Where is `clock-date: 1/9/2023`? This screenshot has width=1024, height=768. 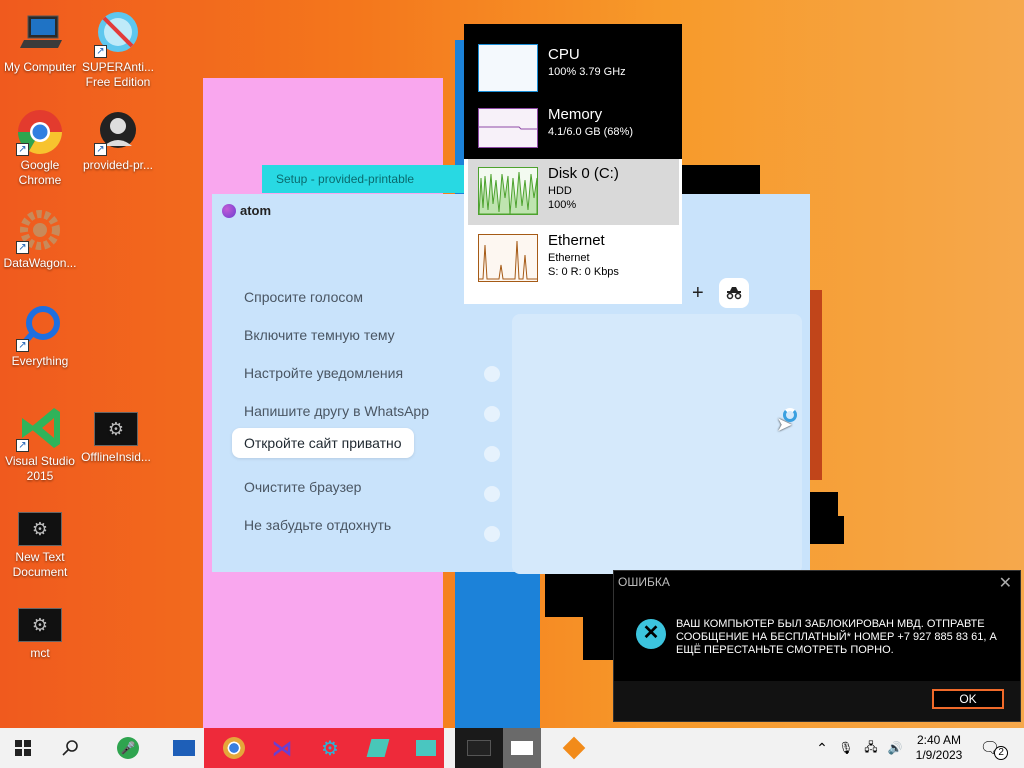
clock-date: 1/9/2023 is located at coordinates (939, 755).